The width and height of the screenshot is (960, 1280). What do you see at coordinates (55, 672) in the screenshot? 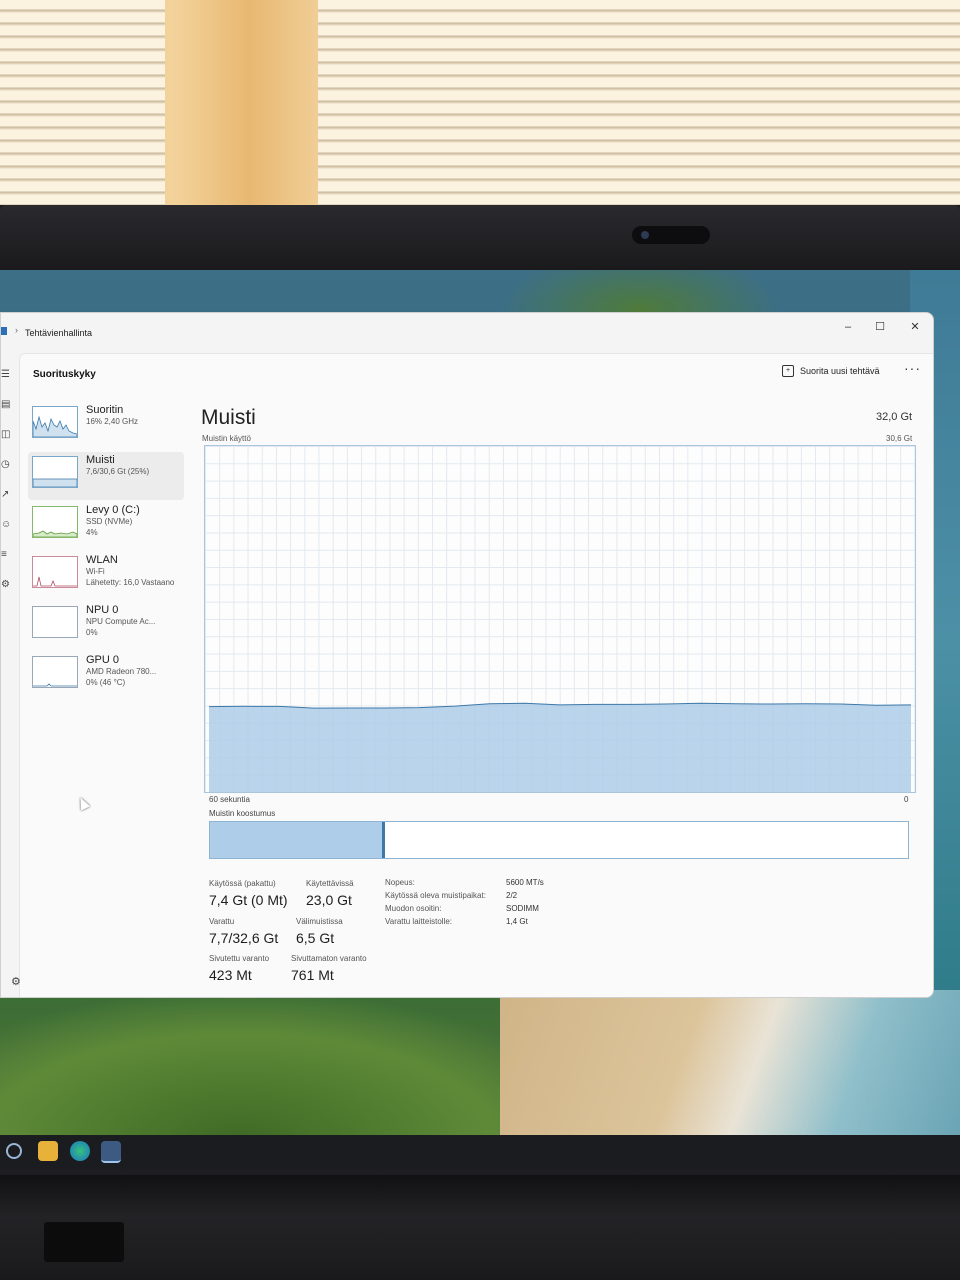
I see `gpu-thumbnail-graph` at bounding box center [55, 672].